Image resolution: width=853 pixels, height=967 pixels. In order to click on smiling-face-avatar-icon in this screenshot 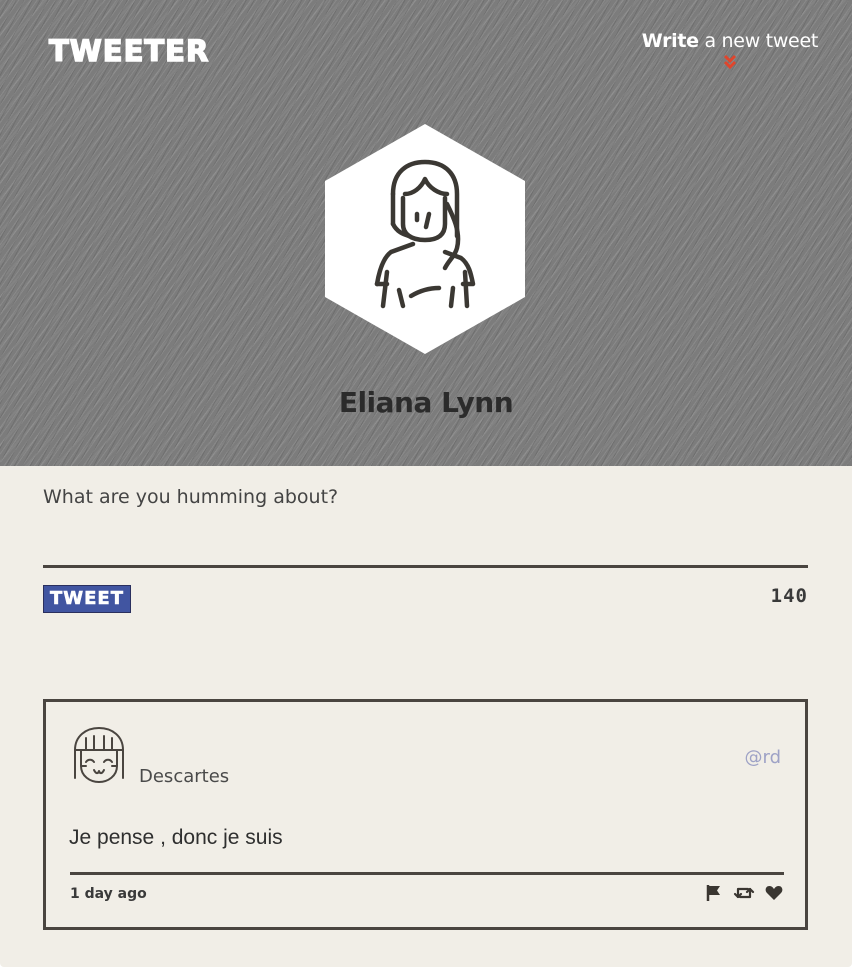, I will do `click(99, 755)`.